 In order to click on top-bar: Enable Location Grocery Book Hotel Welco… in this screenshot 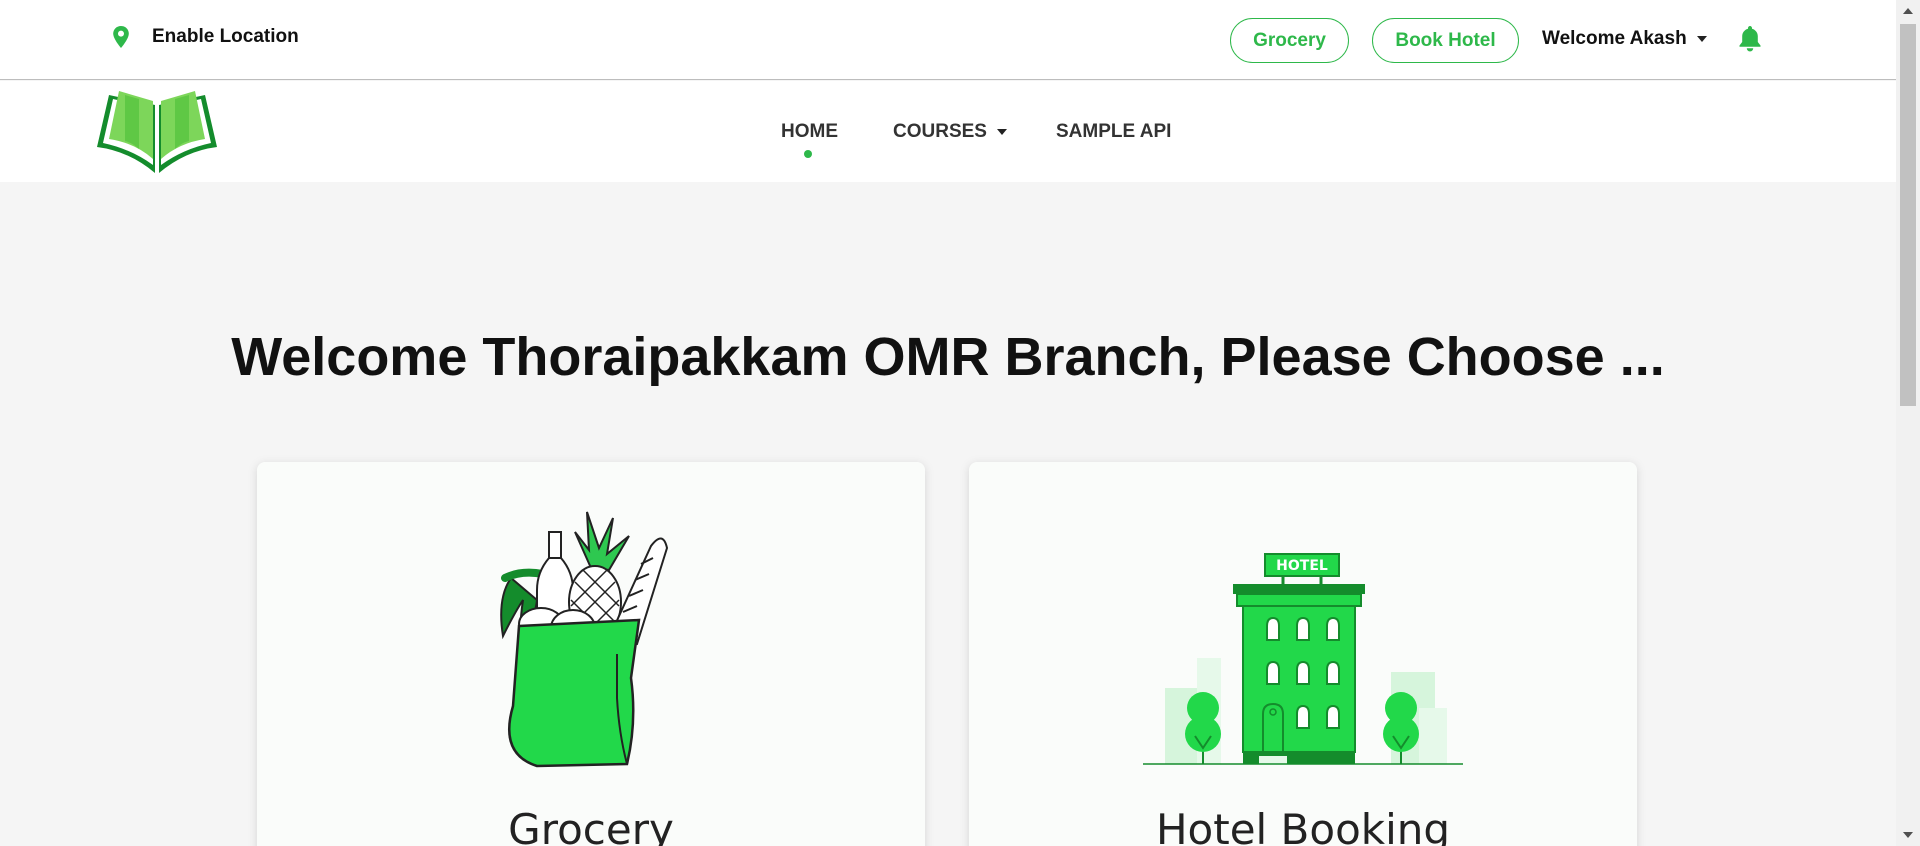, I will do `click(948, 40)`.